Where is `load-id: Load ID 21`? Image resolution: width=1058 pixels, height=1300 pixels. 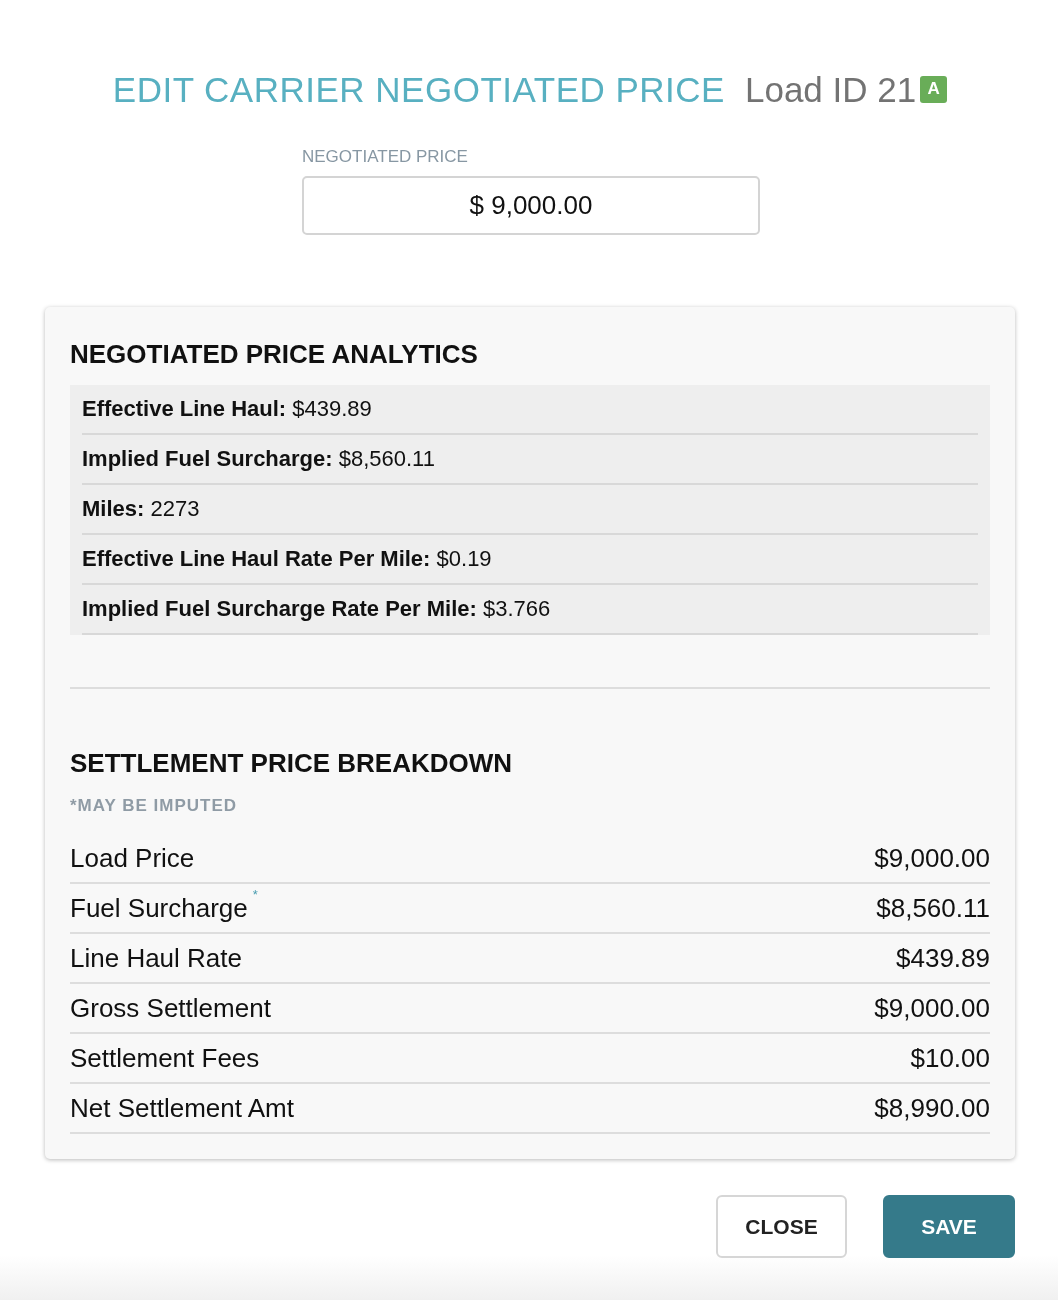 load-id: Load ID 21 is located at coordinates (830, 90).